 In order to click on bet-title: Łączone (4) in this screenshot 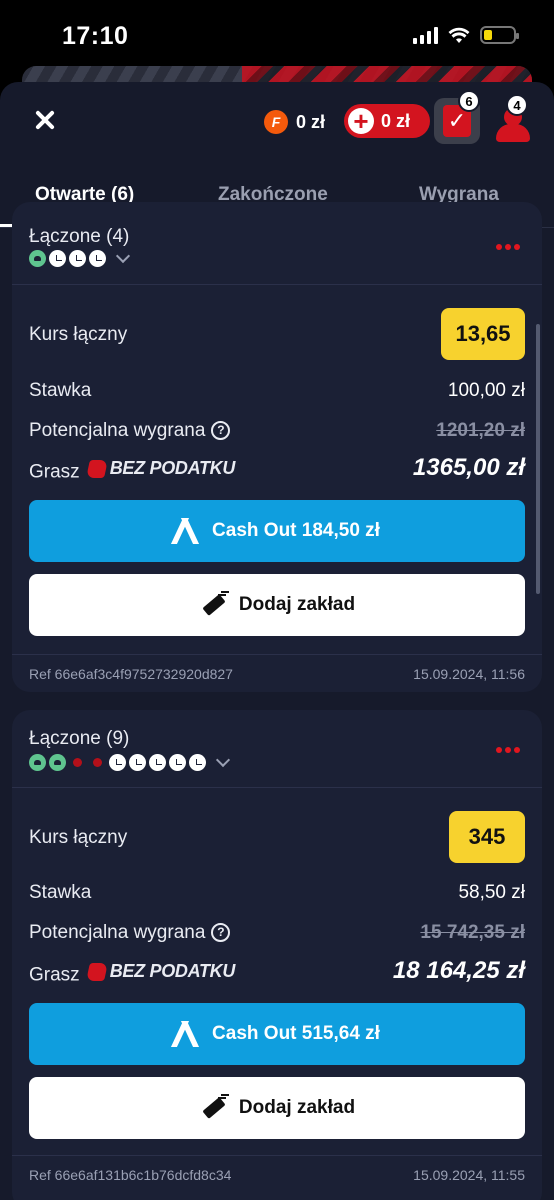, I will do `click(79, 236)`.